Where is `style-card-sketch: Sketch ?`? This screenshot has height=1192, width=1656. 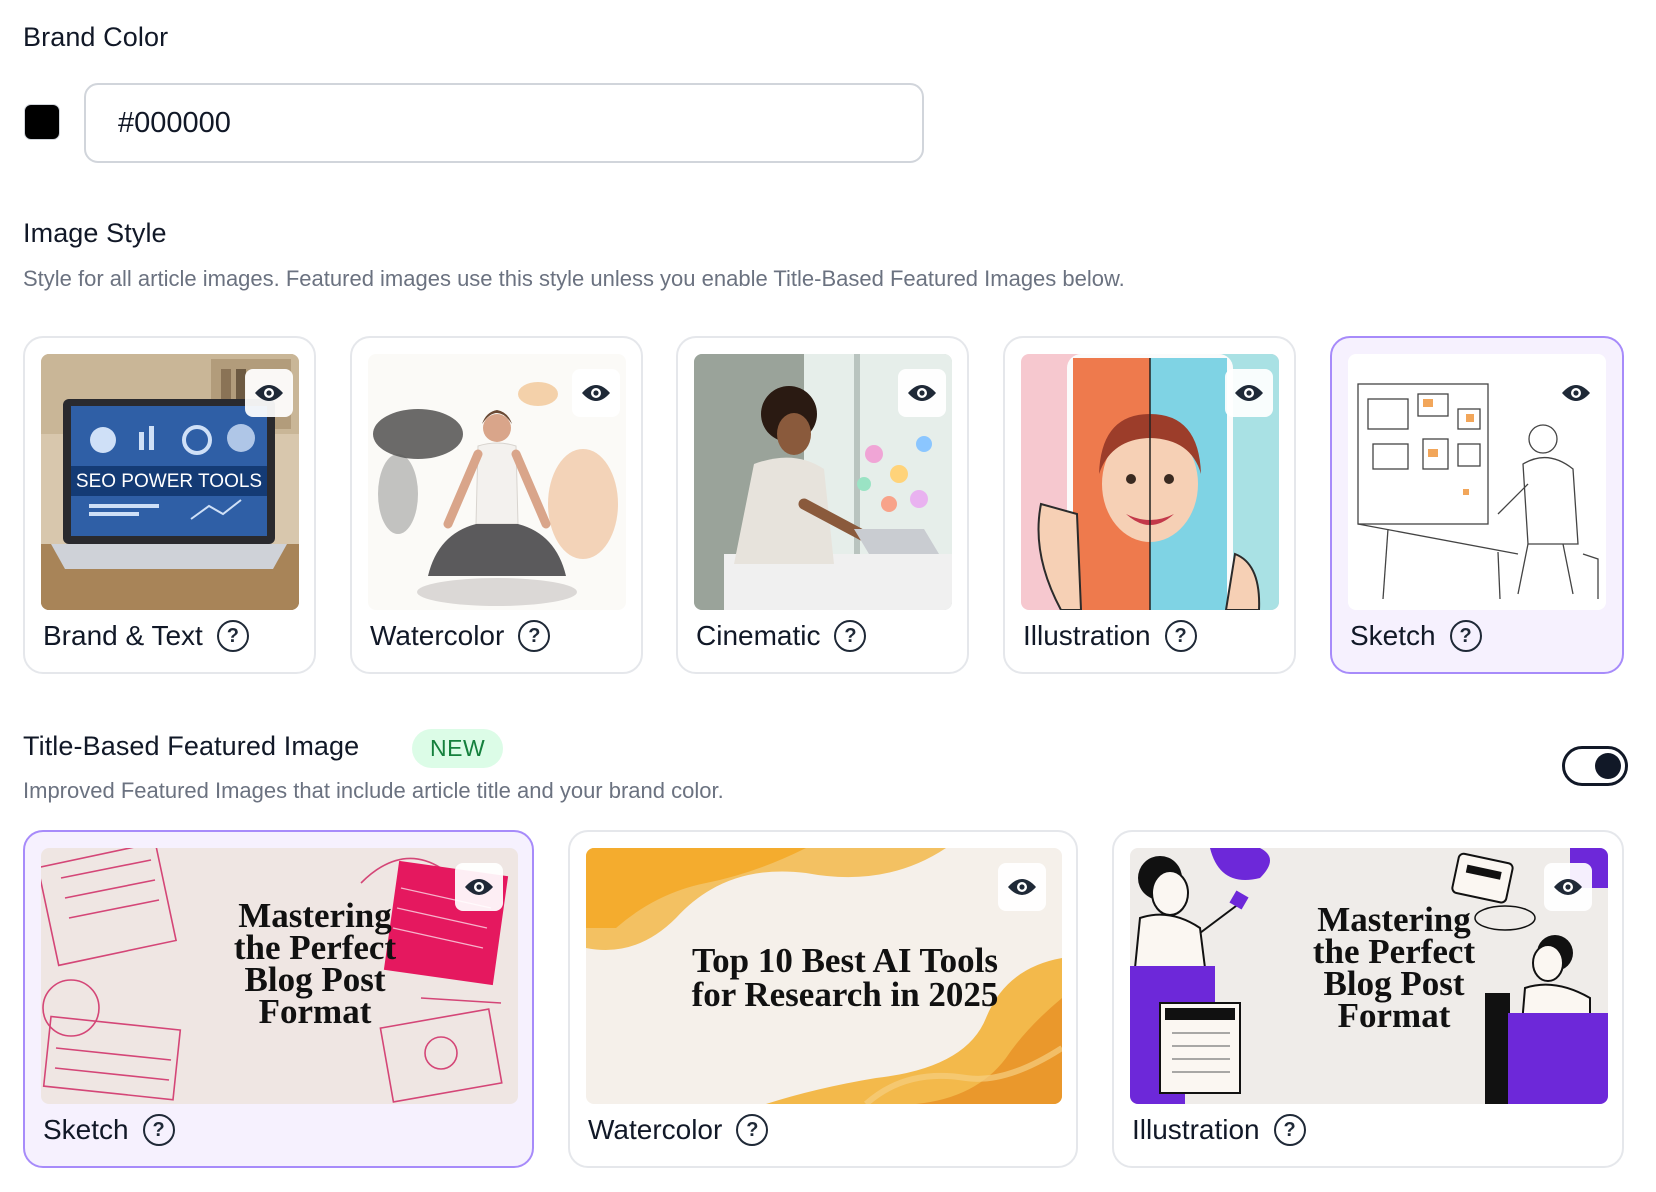 style-card-sketch: Sketch ? is located at coordinates (1477, 505).